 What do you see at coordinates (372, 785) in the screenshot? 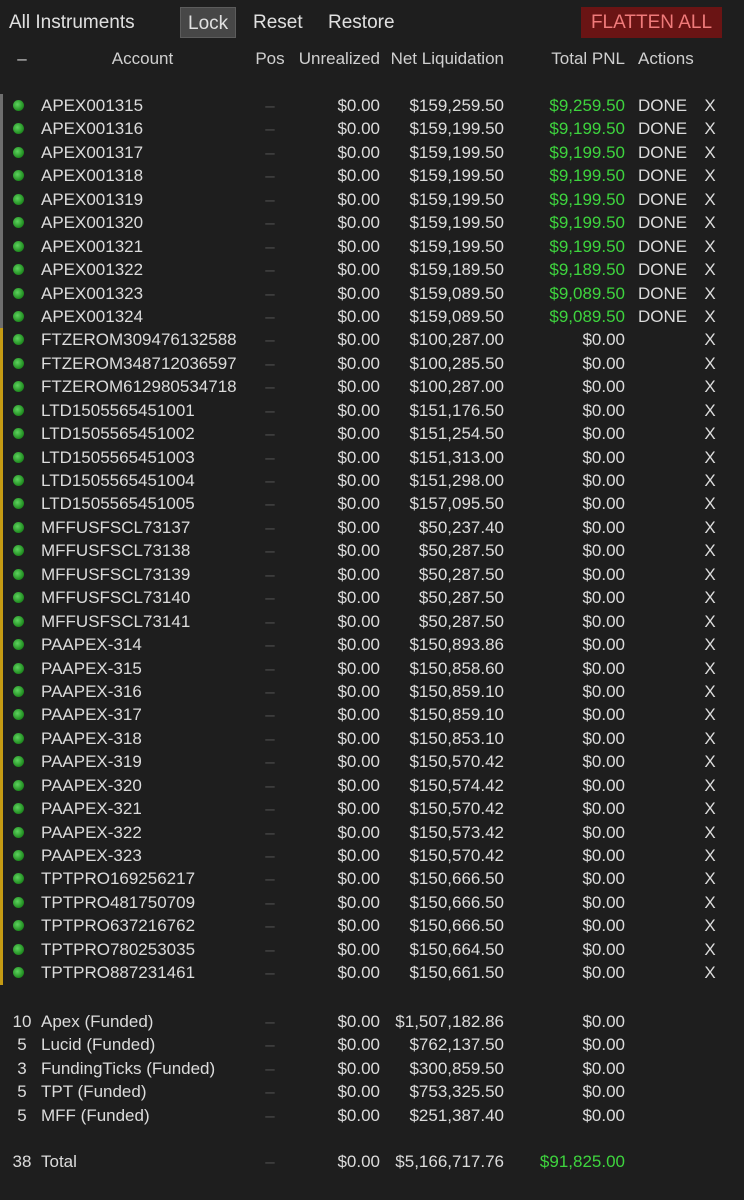
I see `account-row: PAAPEX-320 – $0.00 $150,574.42 $0.00 X` at bounding box center [372, 785].